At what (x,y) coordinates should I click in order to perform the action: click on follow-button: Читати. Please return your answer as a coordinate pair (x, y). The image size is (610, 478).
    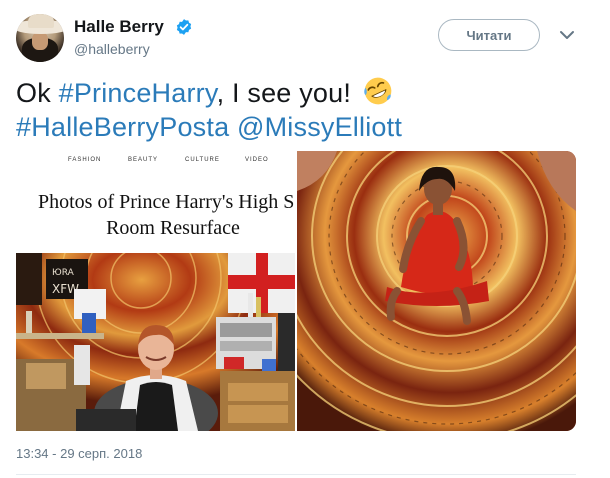
    Looking at the image, I should click on (489, 35).